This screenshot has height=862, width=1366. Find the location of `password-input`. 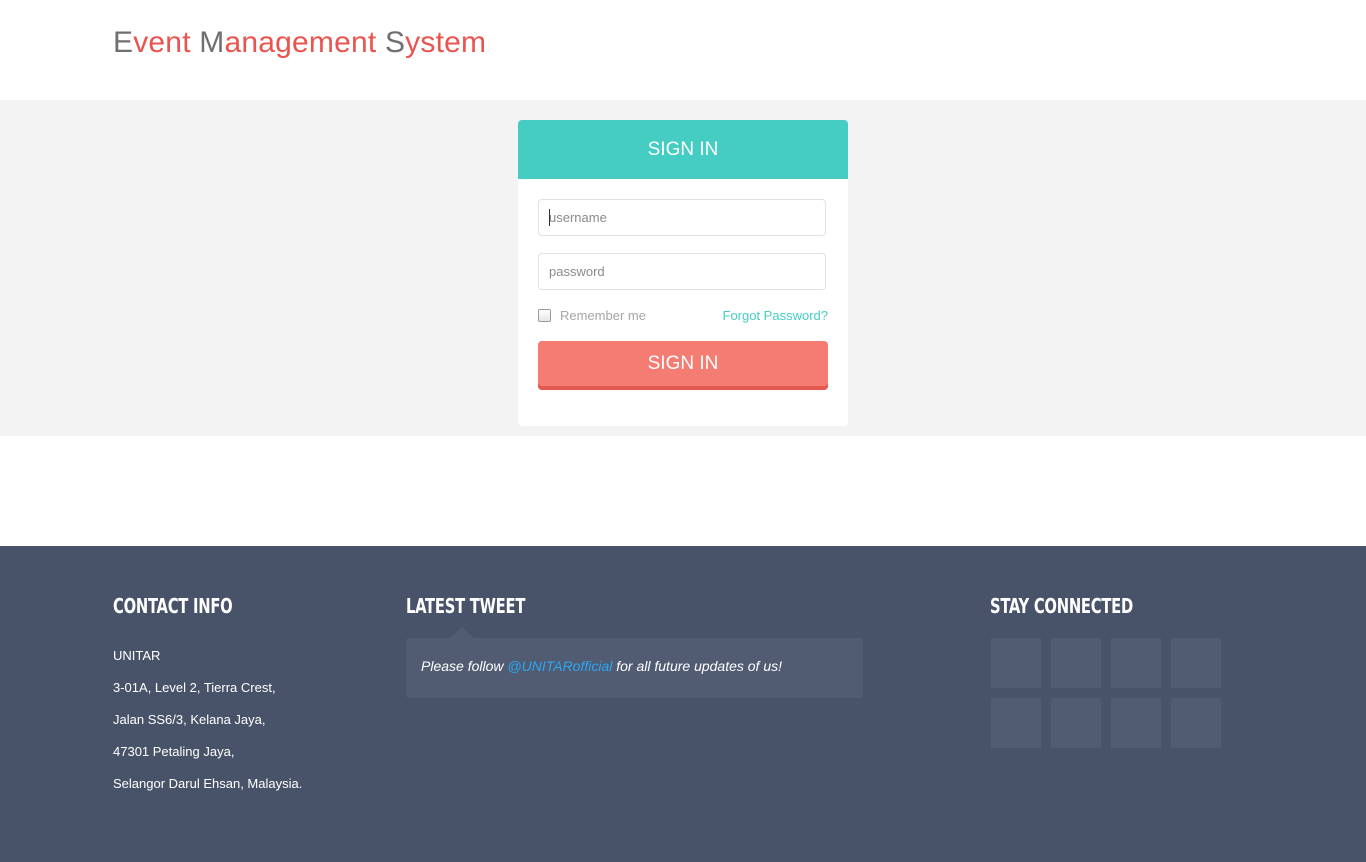

password-input is located at coordinates (682, 271).